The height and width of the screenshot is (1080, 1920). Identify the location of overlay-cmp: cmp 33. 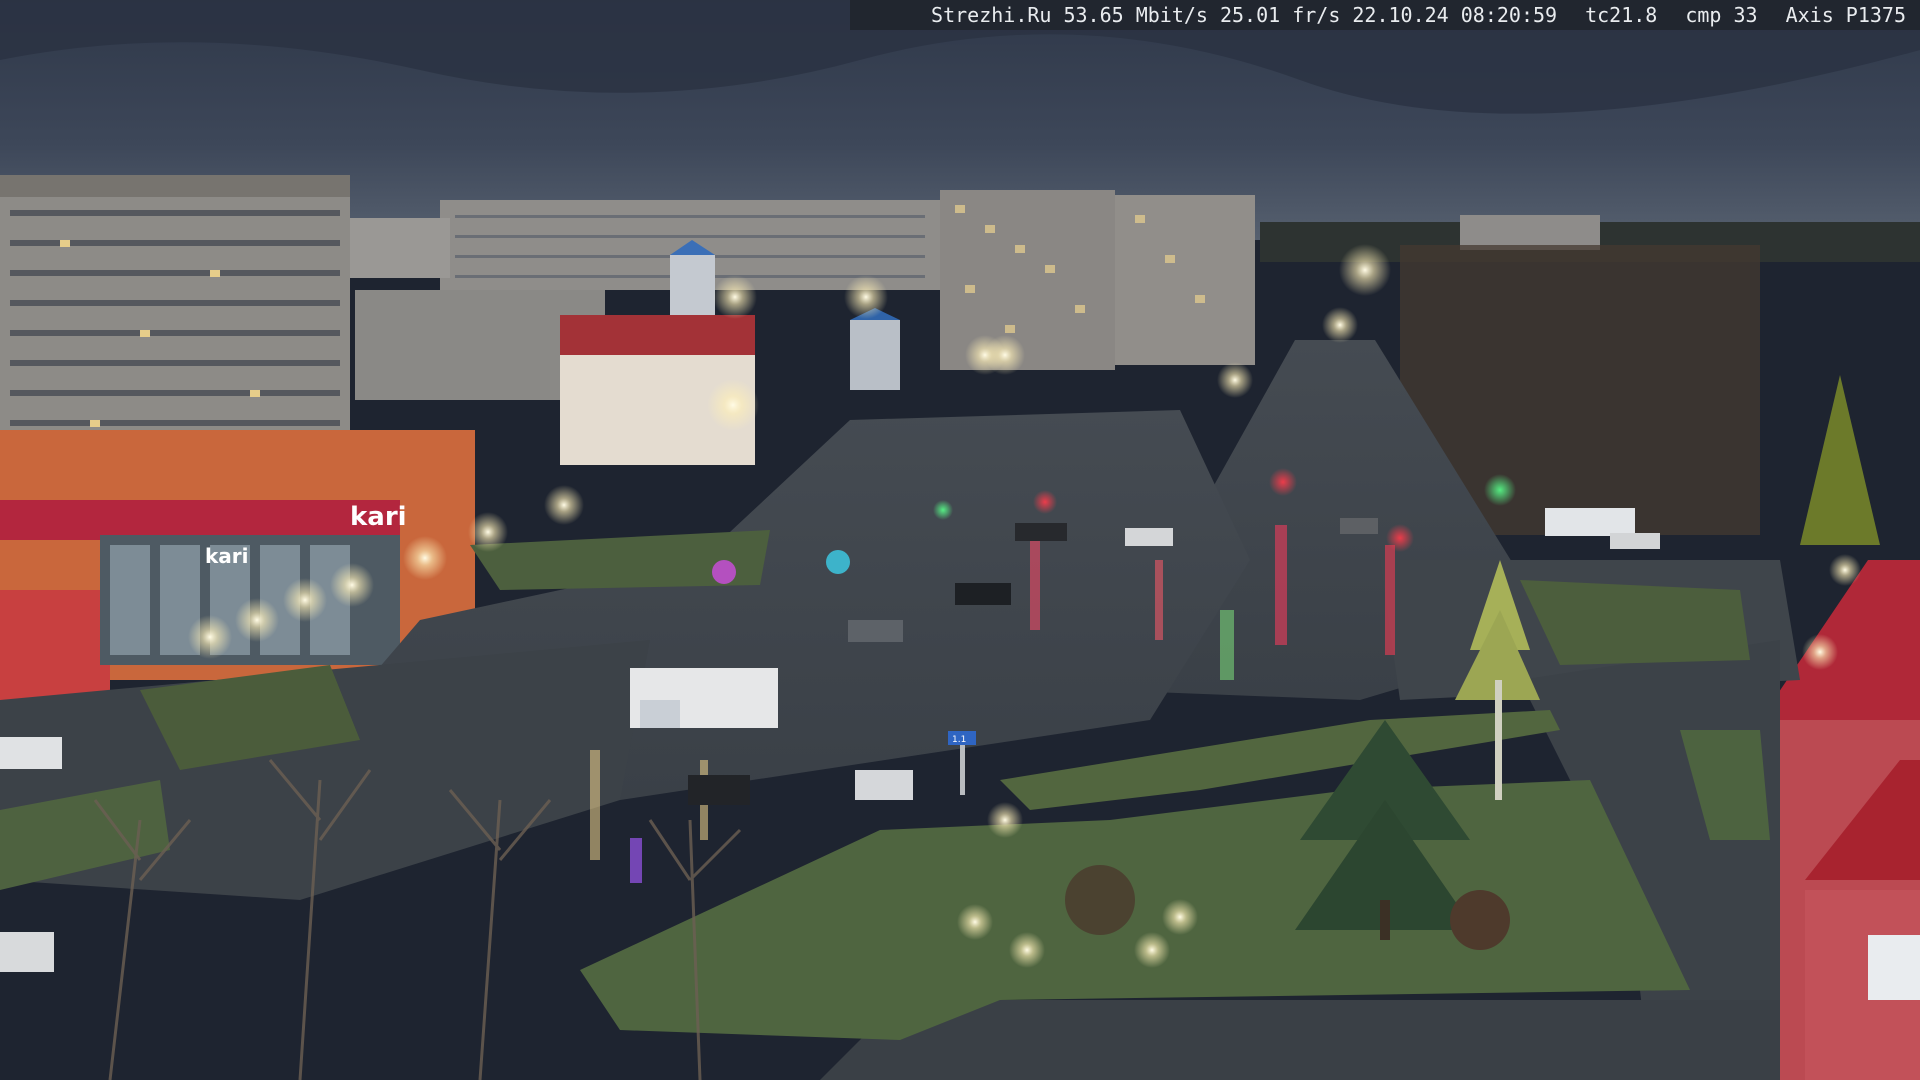
(1721, 15).